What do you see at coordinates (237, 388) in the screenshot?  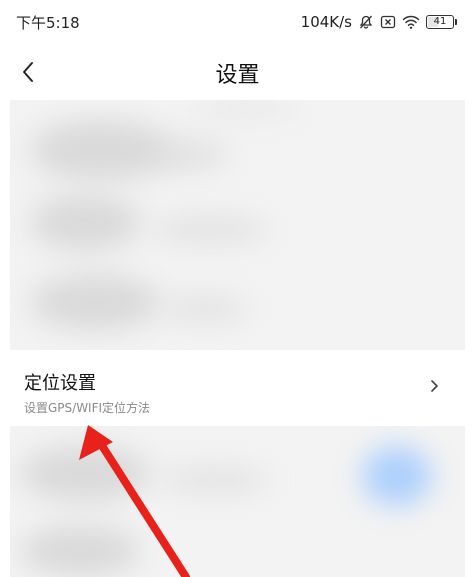 I see `location-settings-item: 定位设置 设置GPS/WIFI定位方法` at bounding box center [237, 388].